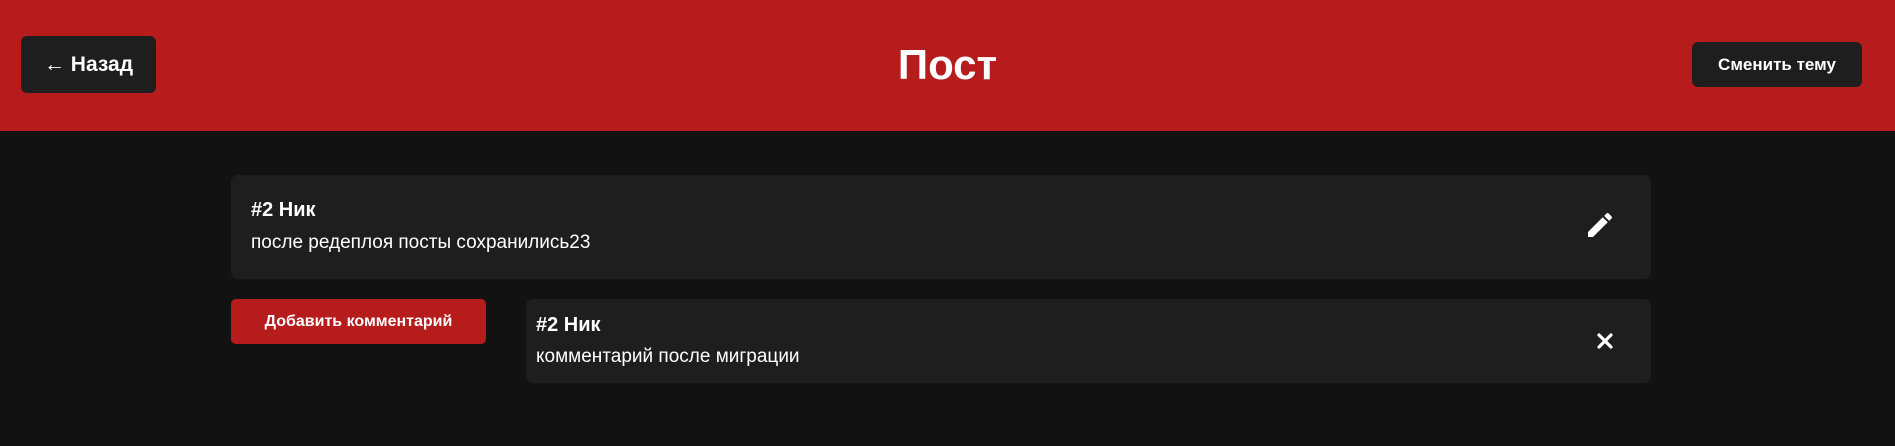 Image resolution: width=1895 pixels, height=446 pixels. I want to click on add-comment-button: Добавить комментарий, so click(358, 321).